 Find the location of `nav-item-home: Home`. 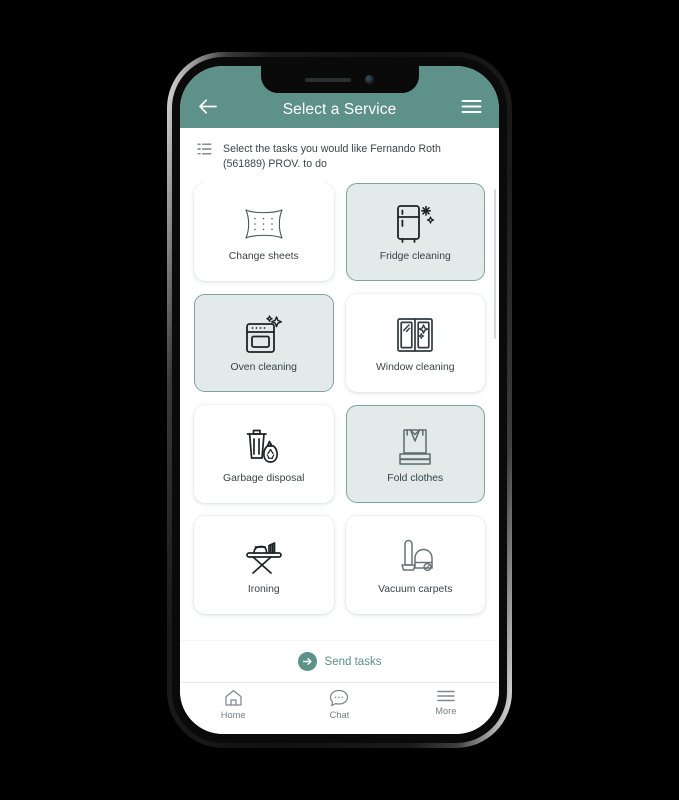

nav-item-home: Home is located at coordinates (233, 704).